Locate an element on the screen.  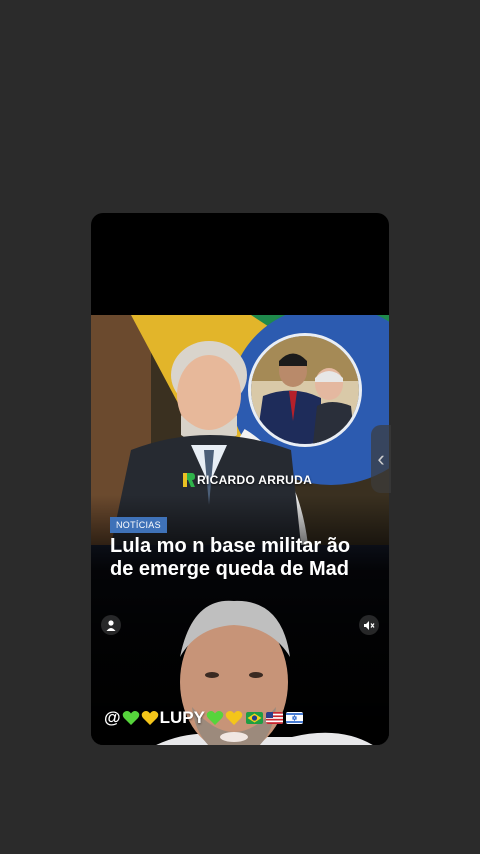
caption-name: LUPY is located at coordinates (182, 717).